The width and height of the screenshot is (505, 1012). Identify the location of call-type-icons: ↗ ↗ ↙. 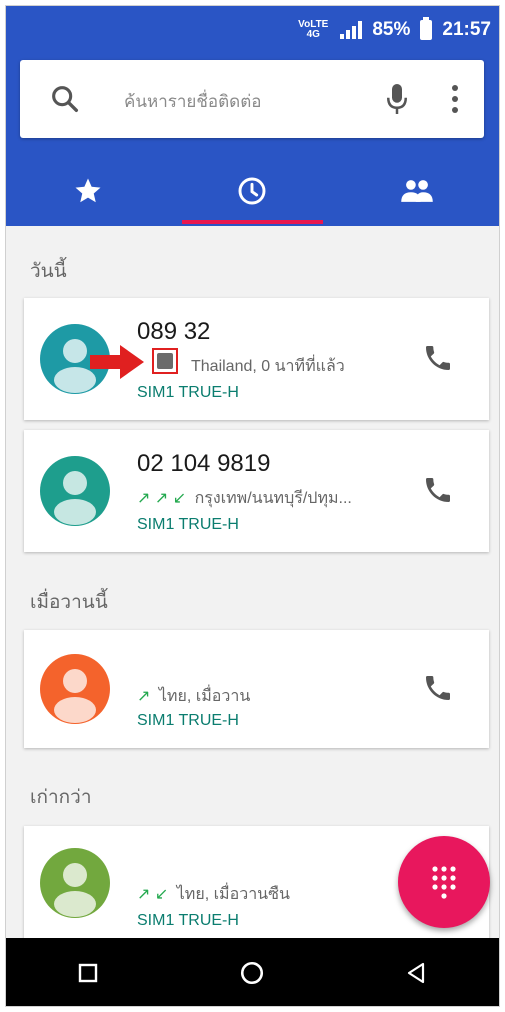
(162, 498).